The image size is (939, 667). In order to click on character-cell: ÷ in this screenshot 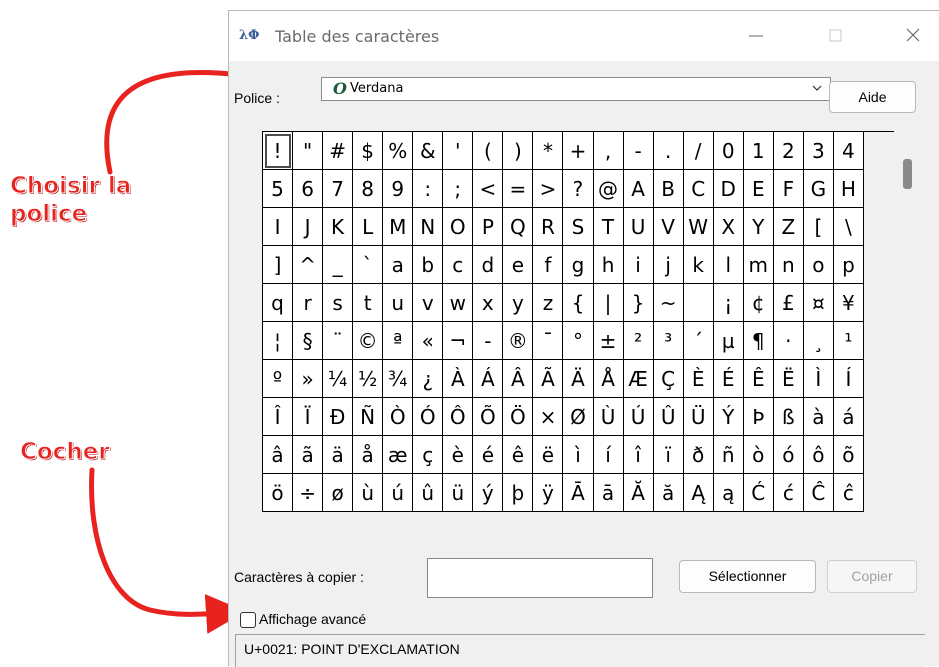, I will do `click(308, 493)`.